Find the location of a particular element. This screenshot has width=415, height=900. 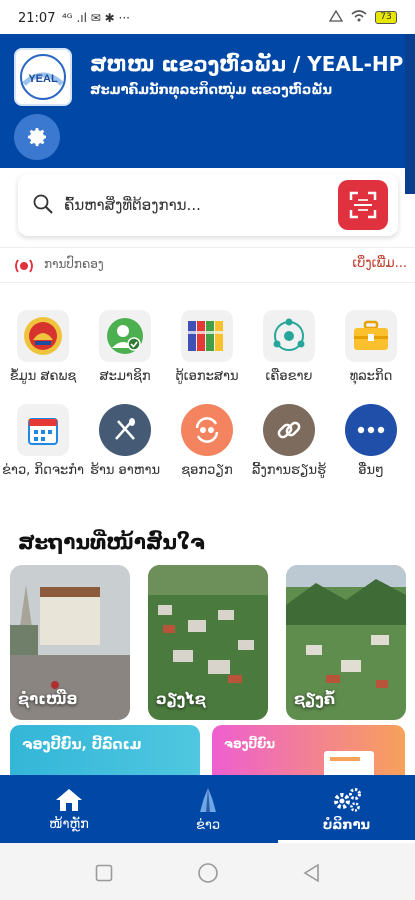

binders-icon is located at coordinates (207, 336).